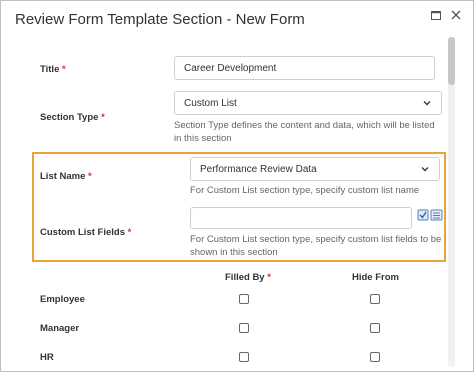  I want to click on manager-filled-by-checkbox, so click(244, 328).